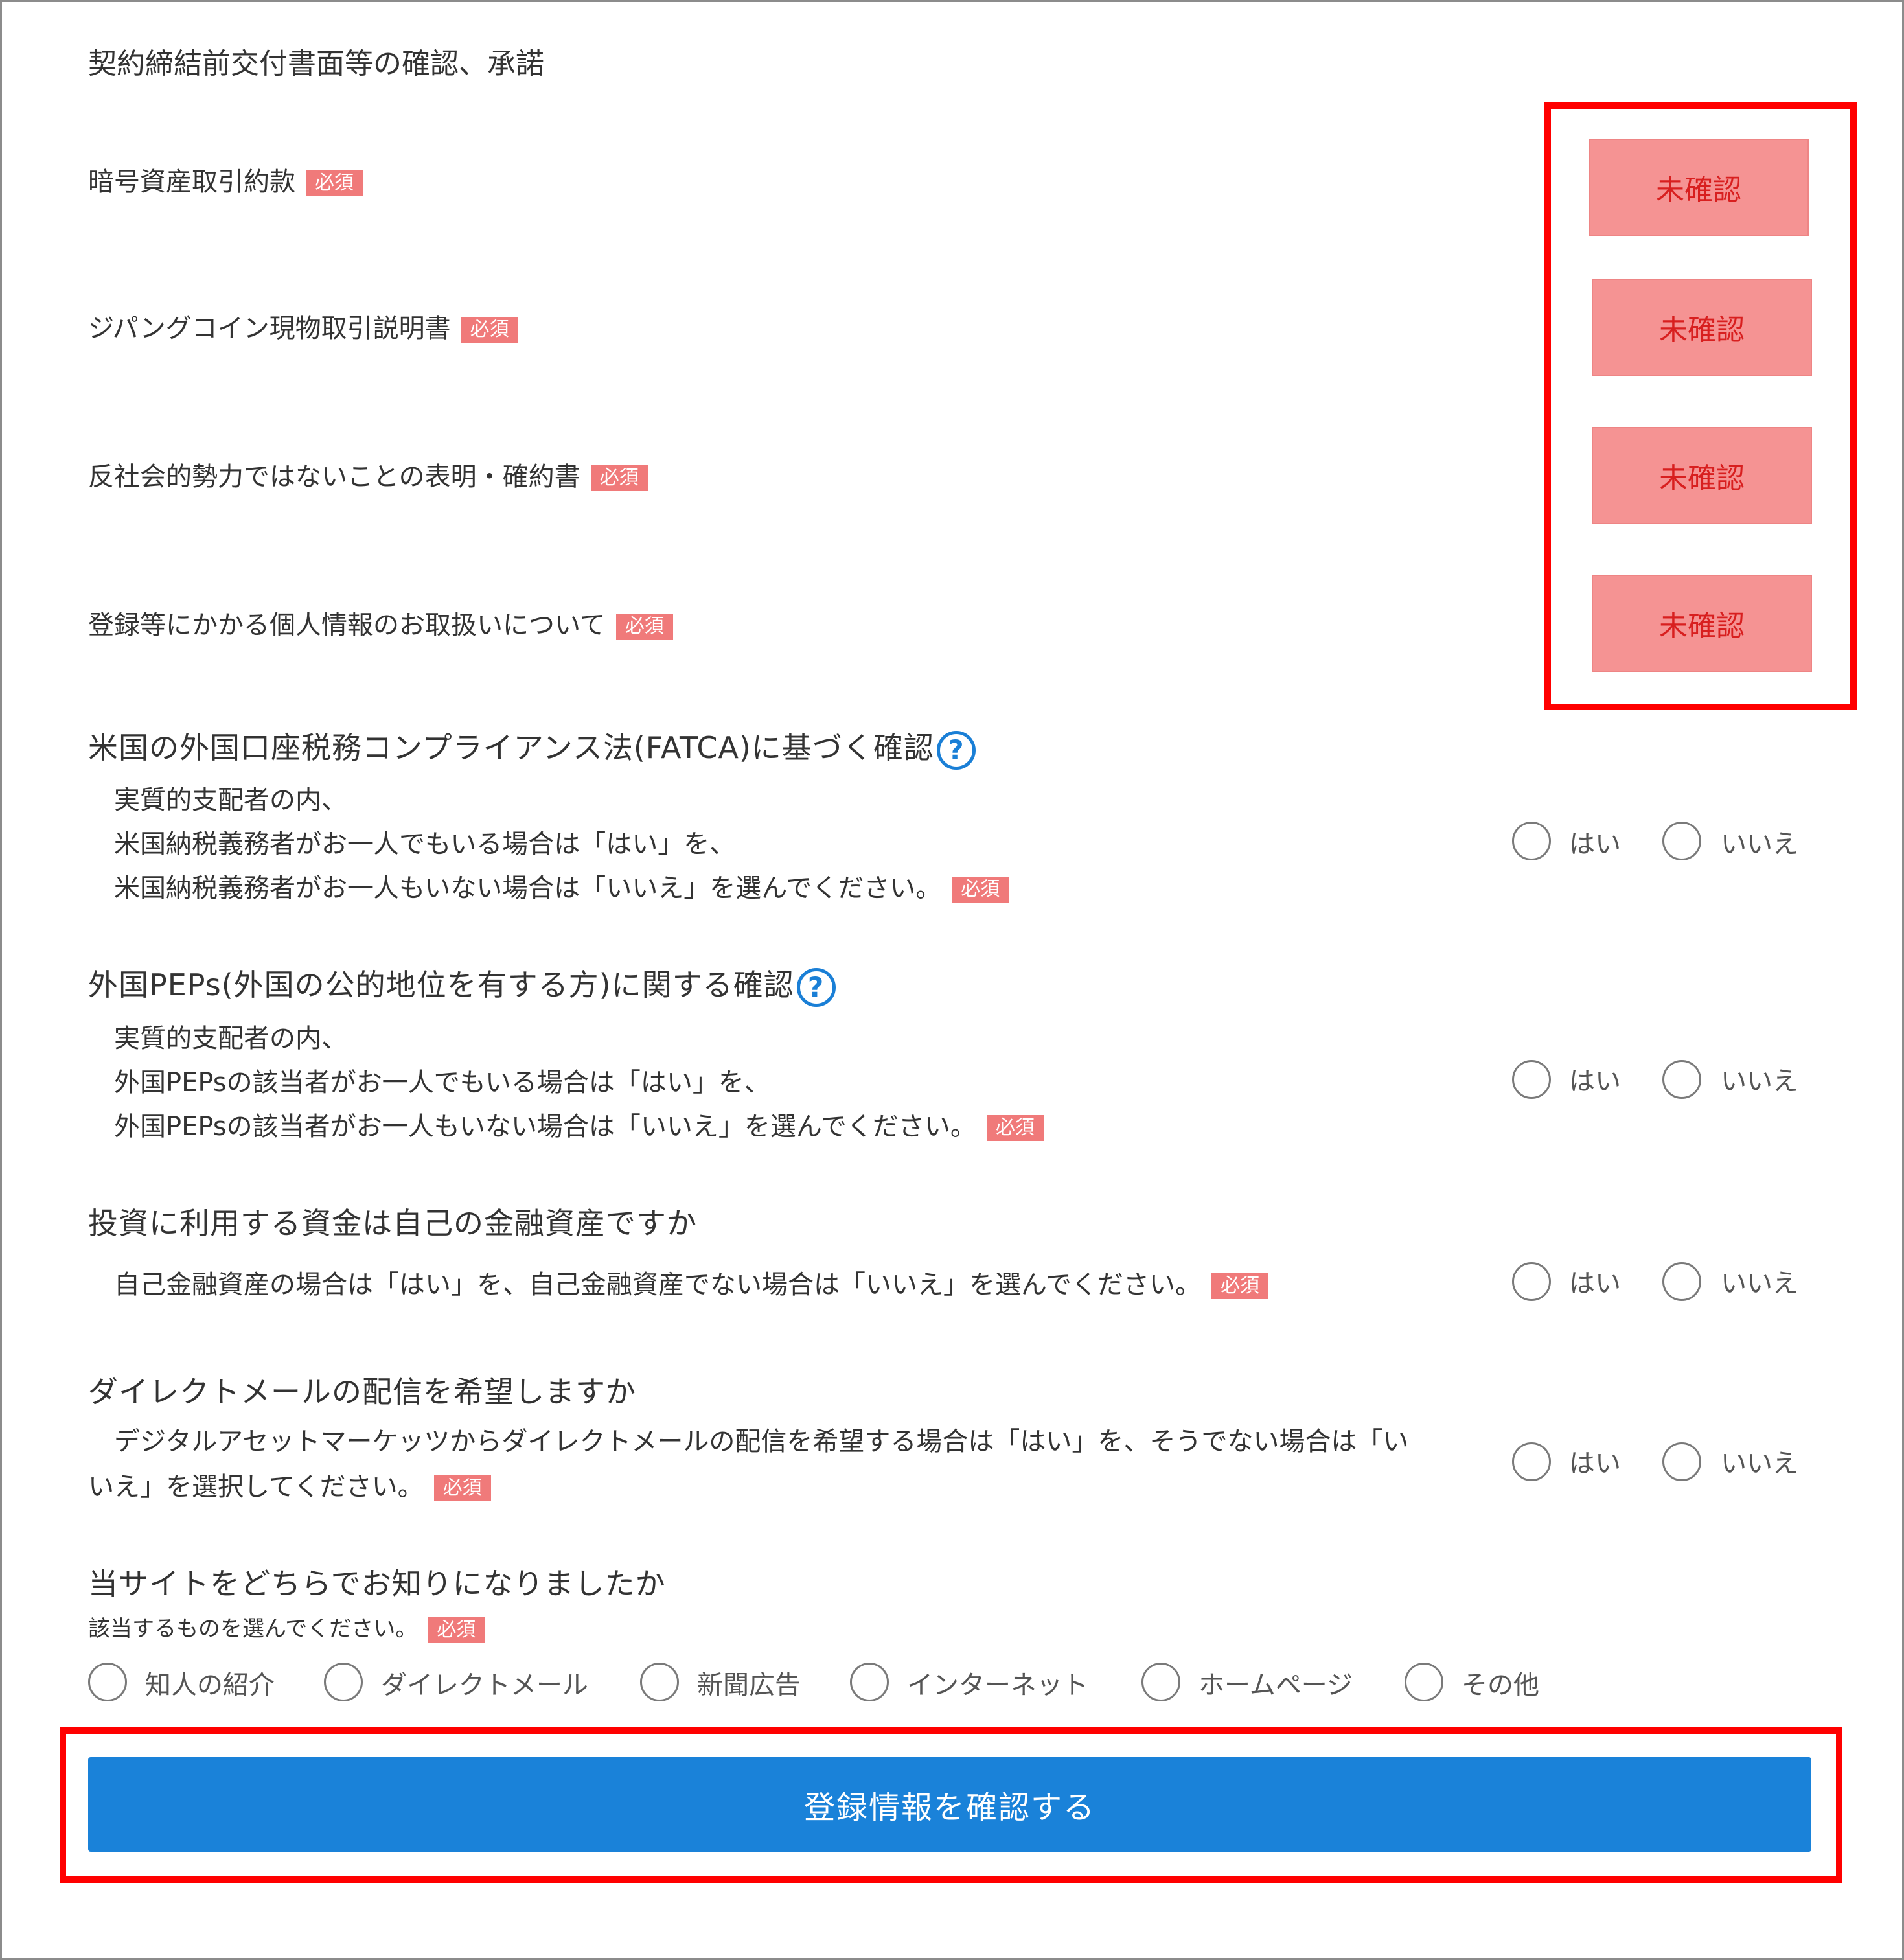 This screenshot has height=1960, width=1904. I want to click on peps-no-label: いいえ, so click(1760, 1079).